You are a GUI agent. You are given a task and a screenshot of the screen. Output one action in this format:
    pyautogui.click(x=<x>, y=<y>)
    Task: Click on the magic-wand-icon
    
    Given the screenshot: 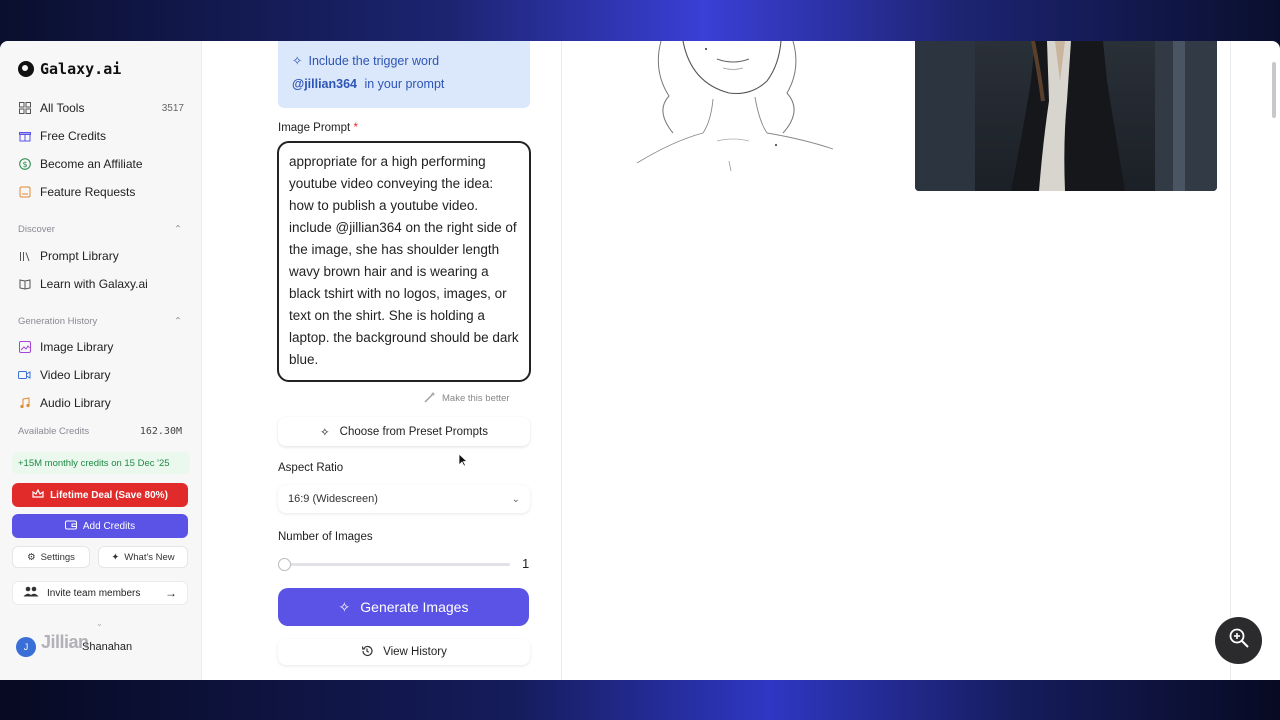 What is the action you would take?
    pyautogui.click(x=430, y=398)
    